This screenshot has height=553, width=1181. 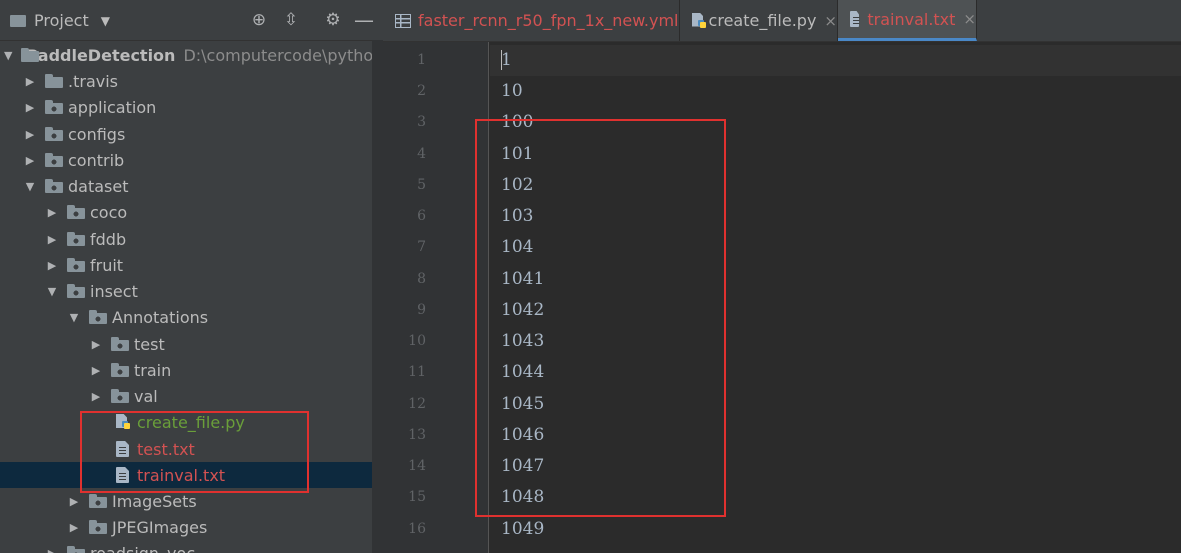 I want to click on panel-splitter, so click(x=377, y=296).